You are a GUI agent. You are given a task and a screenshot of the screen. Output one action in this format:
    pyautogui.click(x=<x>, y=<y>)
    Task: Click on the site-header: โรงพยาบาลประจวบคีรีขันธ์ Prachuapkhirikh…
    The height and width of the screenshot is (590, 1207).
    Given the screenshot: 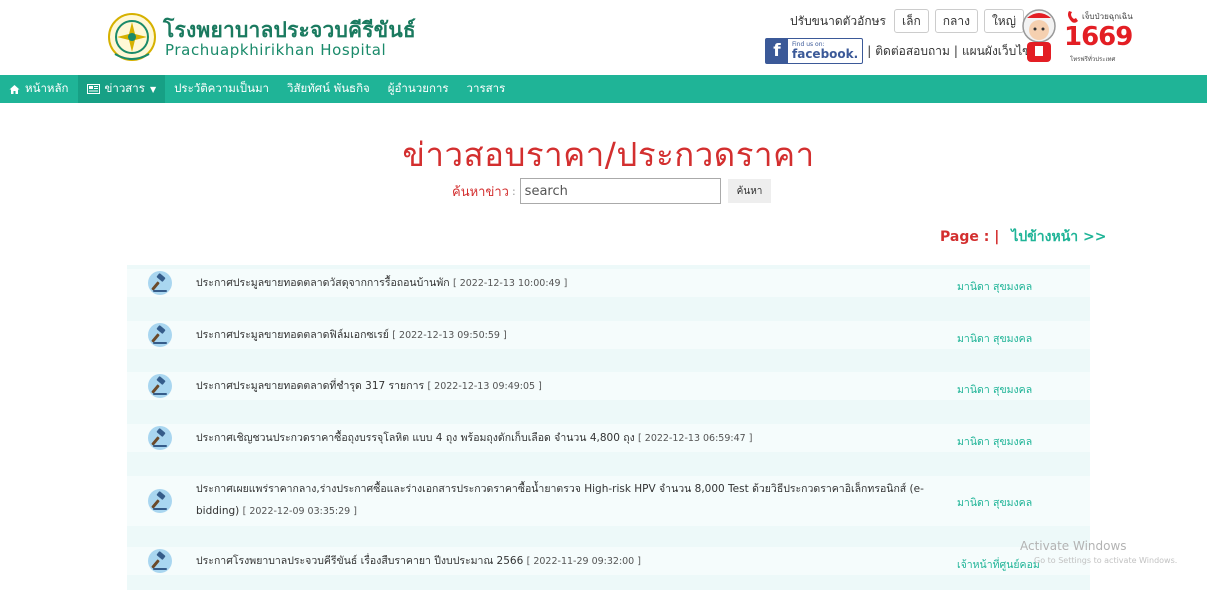 What is the action you would take?
    pyautogui.click(x=603, y=37)
    